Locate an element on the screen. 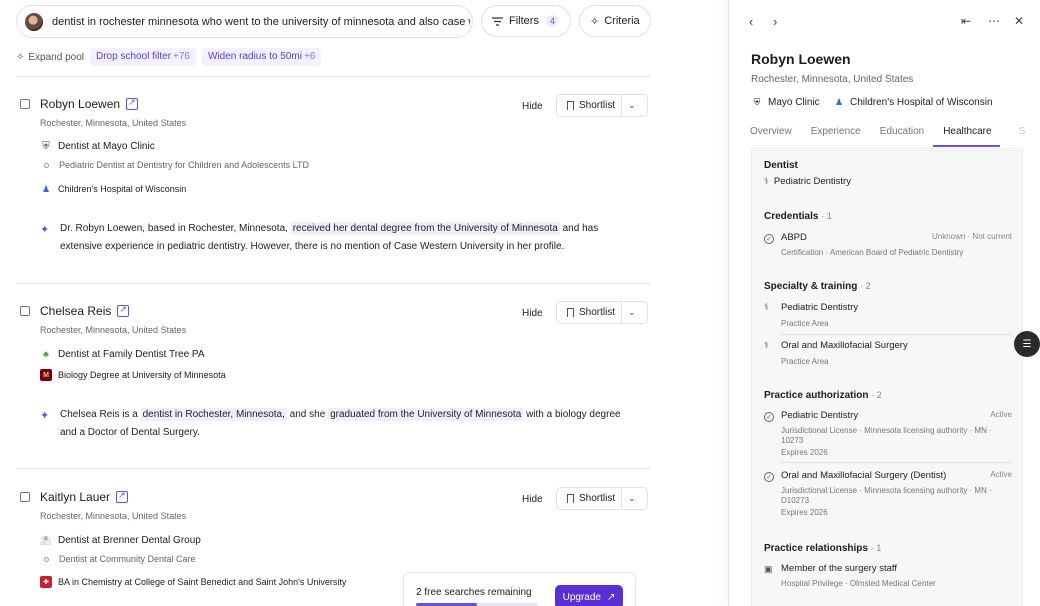 The height and width of the screenshot is (606, 1040). criteria-button: ✧ Criteria is located at coordinates (615, 21).